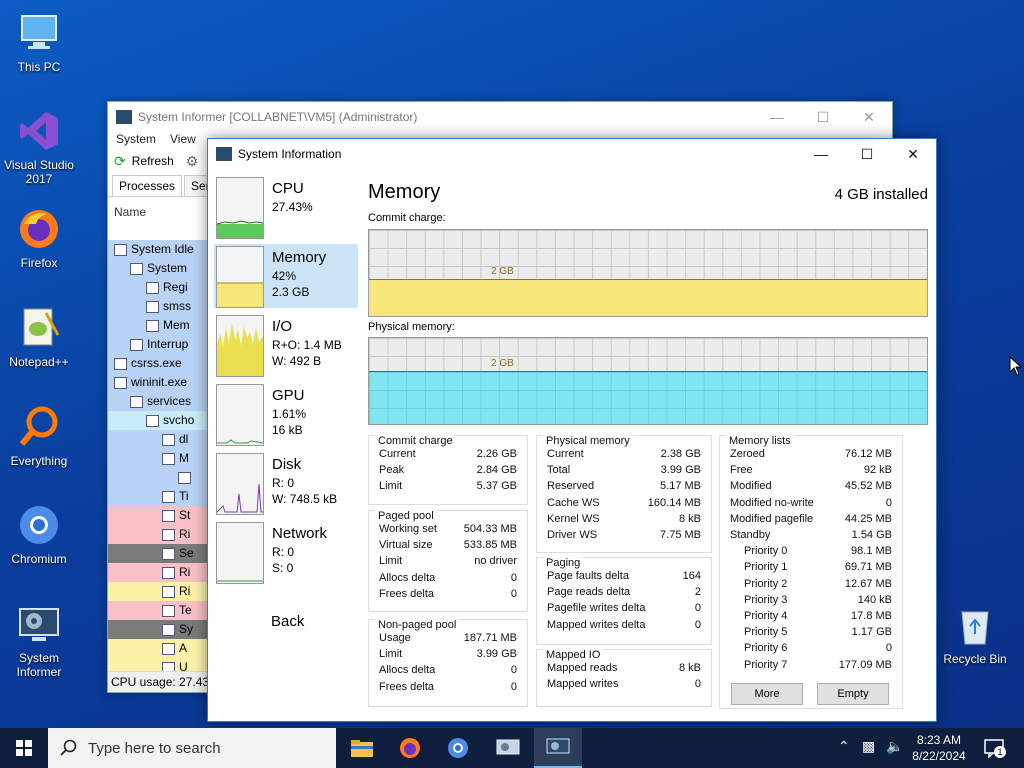 Image resolution: width=1024 pixels, height=768 pixels. I want to click on stat-value: 533.85 MB, so click(490, 545).